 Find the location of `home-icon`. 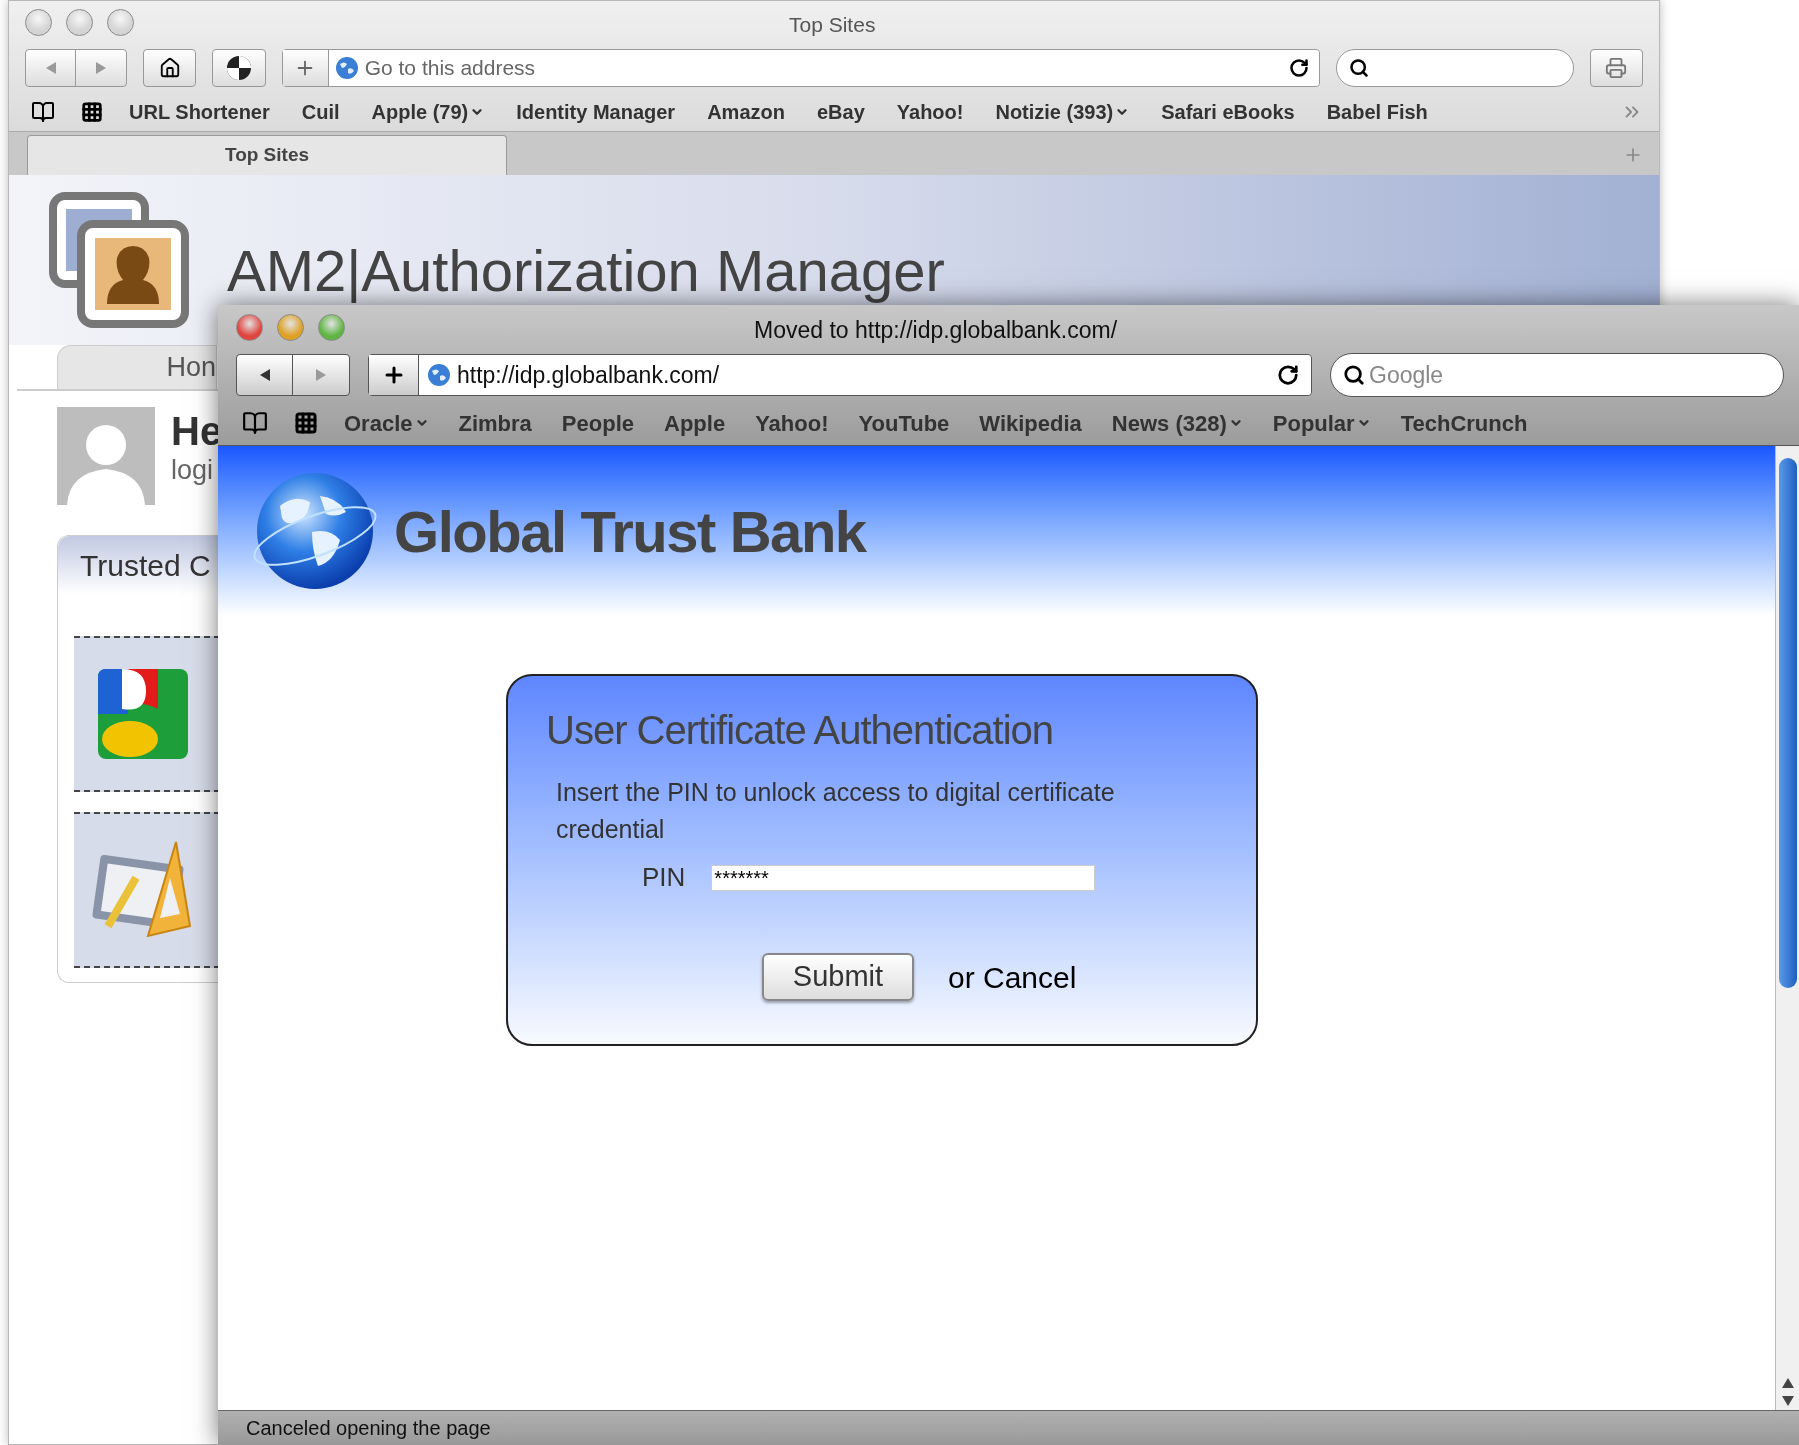

home-icon is located at coordinates (169, 68).